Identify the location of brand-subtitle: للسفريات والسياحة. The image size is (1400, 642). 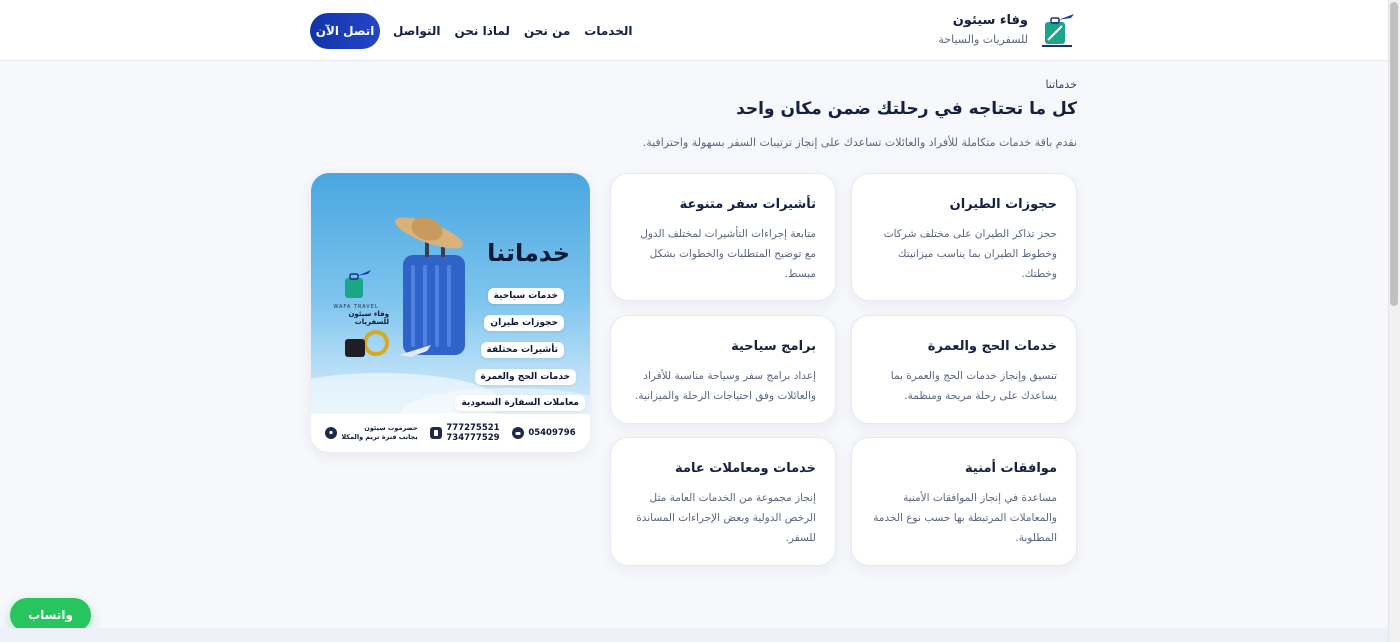
(983, 39).